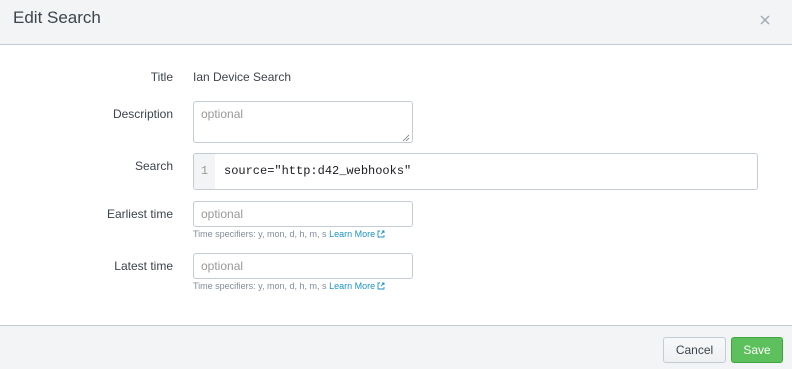 The height and width of the screenshot is (369, 792). What do you see at coordinates (357, 286) in the screenshot?
I see `latest-time-learn-more-link: Learn More` at bounding box center [357, 286].